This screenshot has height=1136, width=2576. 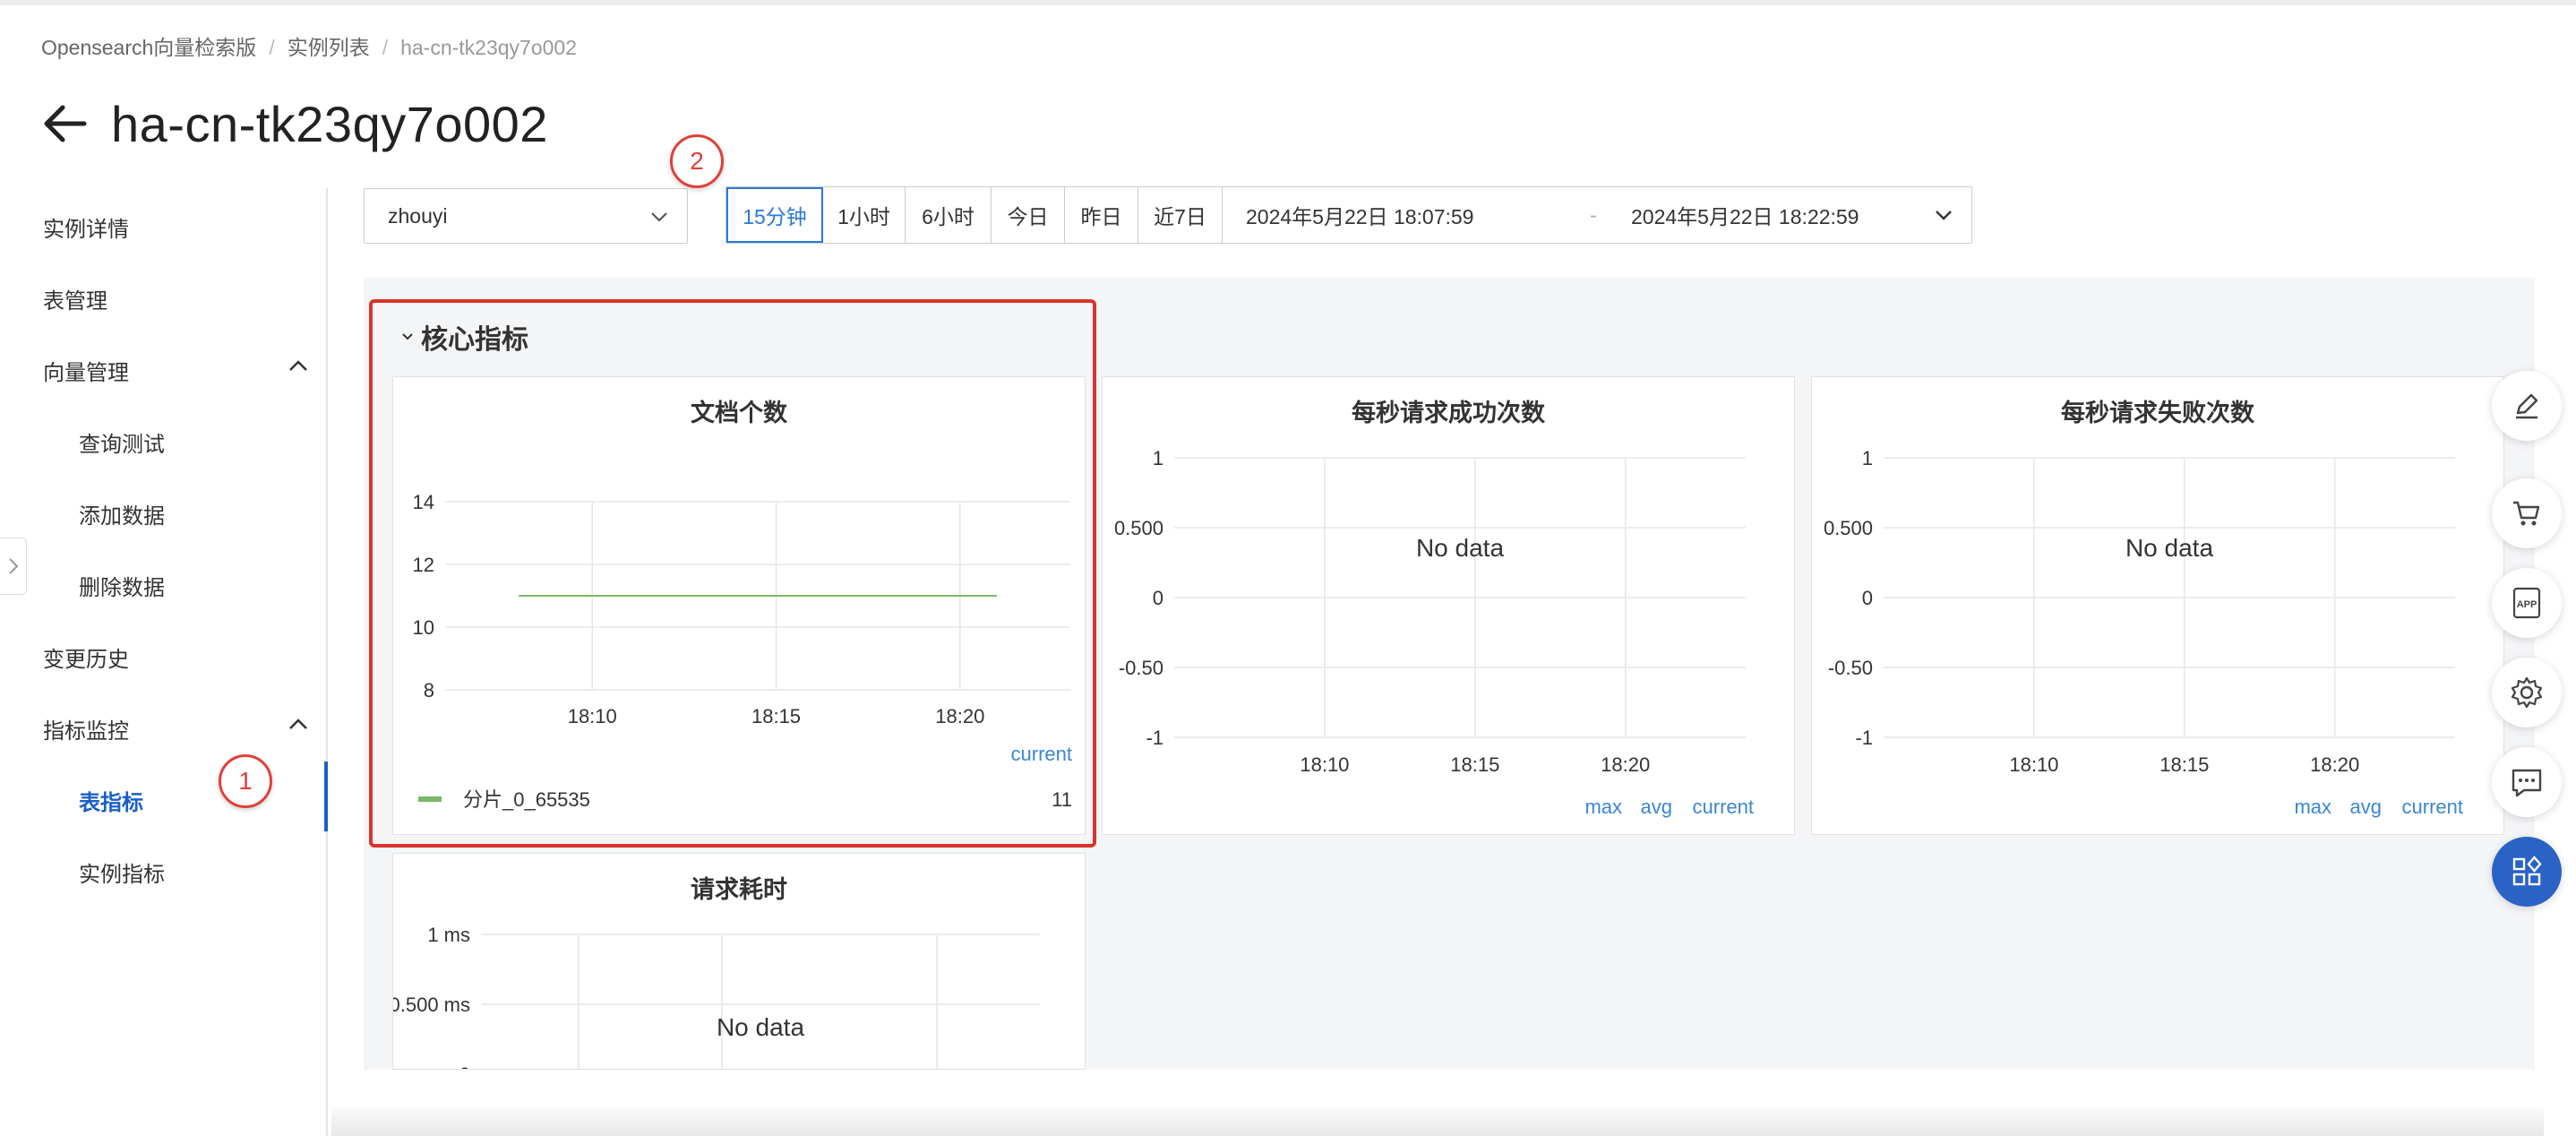 I want to click on chevron-right-icon, so click(x=13, y=566).